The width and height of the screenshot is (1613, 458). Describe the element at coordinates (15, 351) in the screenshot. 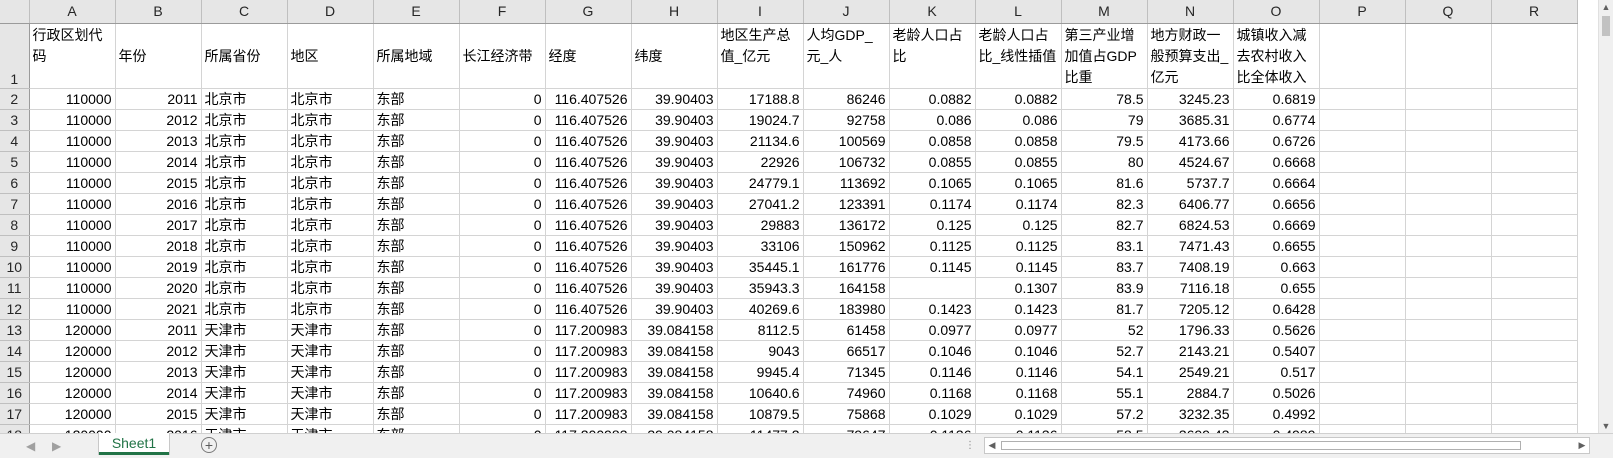

I see `row-header: 14` at that location.